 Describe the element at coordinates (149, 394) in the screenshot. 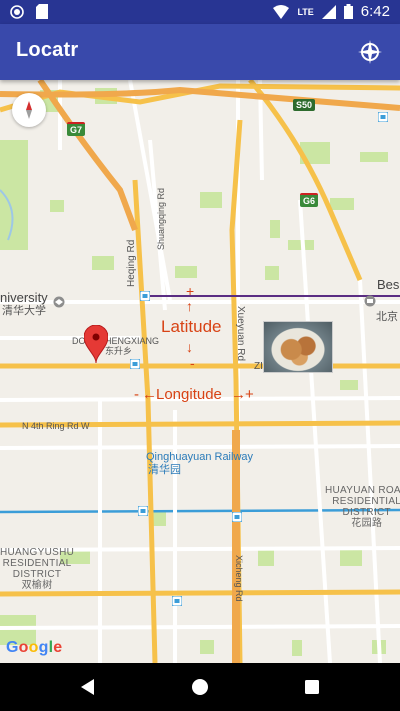

I see `longitude-arrow-left: ←` at that location.